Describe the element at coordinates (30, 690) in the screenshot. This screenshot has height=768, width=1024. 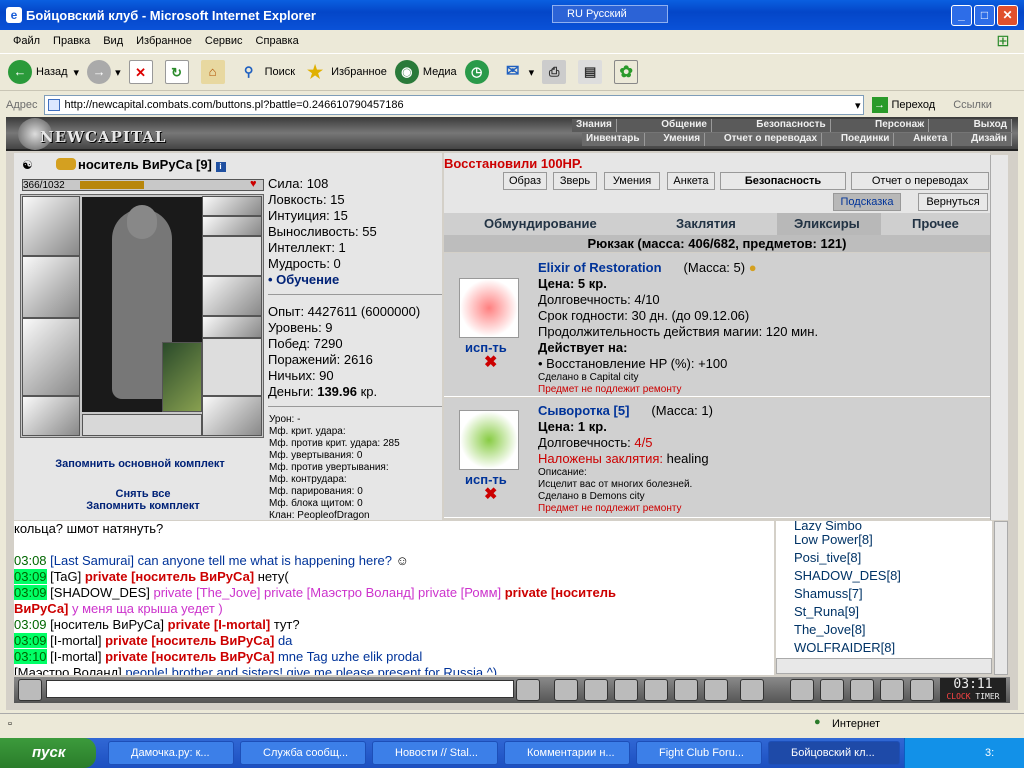
I see `chat-menu-button` at that location.